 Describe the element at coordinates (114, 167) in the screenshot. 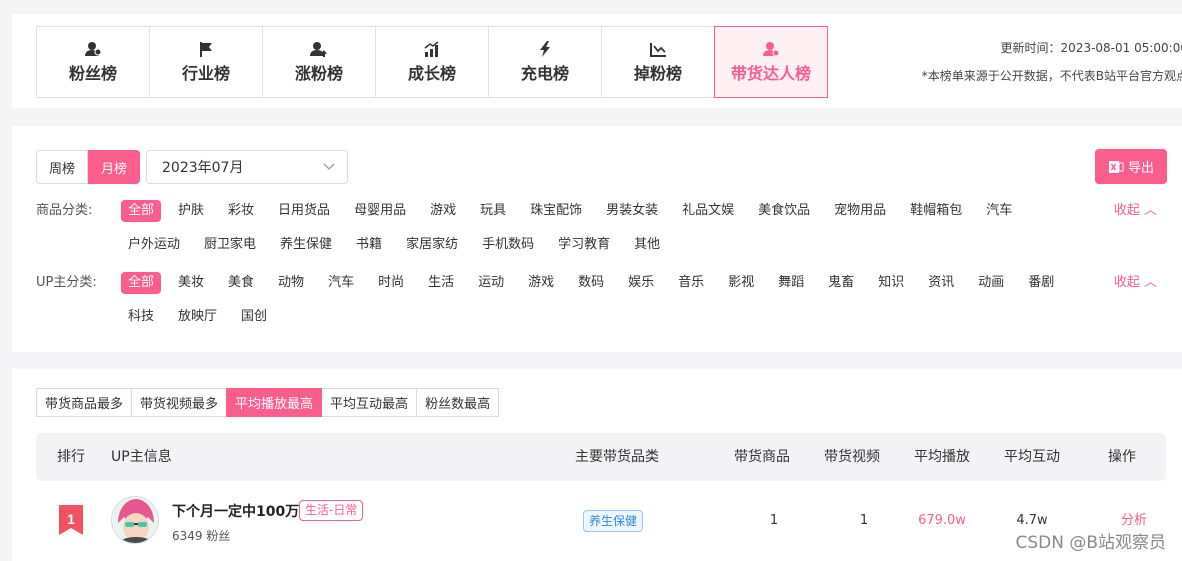

I see `monthly-button: 月榜` at that location.